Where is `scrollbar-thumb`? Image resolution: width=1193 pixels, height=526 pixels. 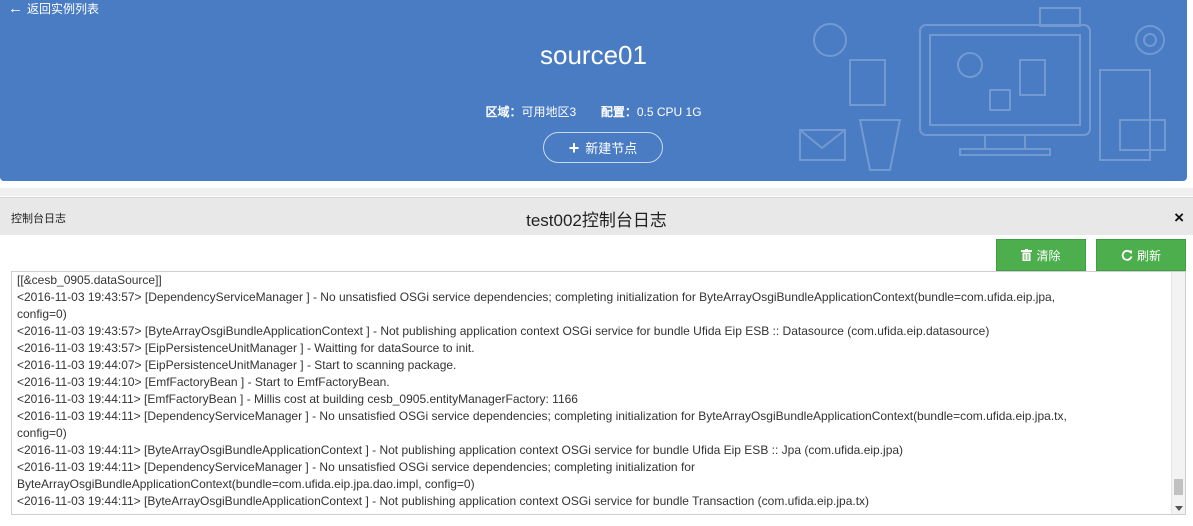
scrollbar-thumb is located at coordinates (1178, 487).